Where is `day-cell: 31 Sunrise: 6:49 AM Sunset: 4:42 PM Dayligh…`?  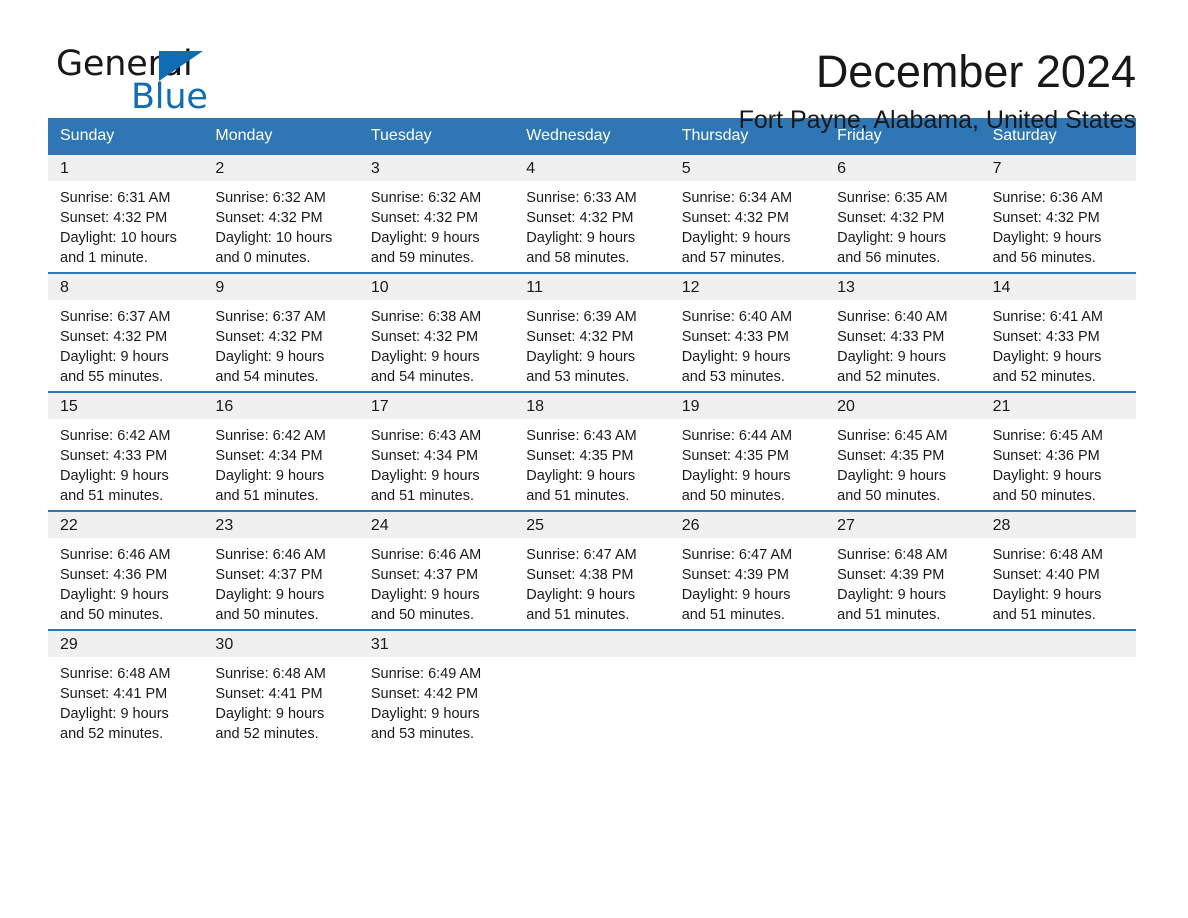
day-cell: 31 Sunrise: 6:49 AM Sunset: 4:42 PM Dayligh… is located at coordinates (436, 689).